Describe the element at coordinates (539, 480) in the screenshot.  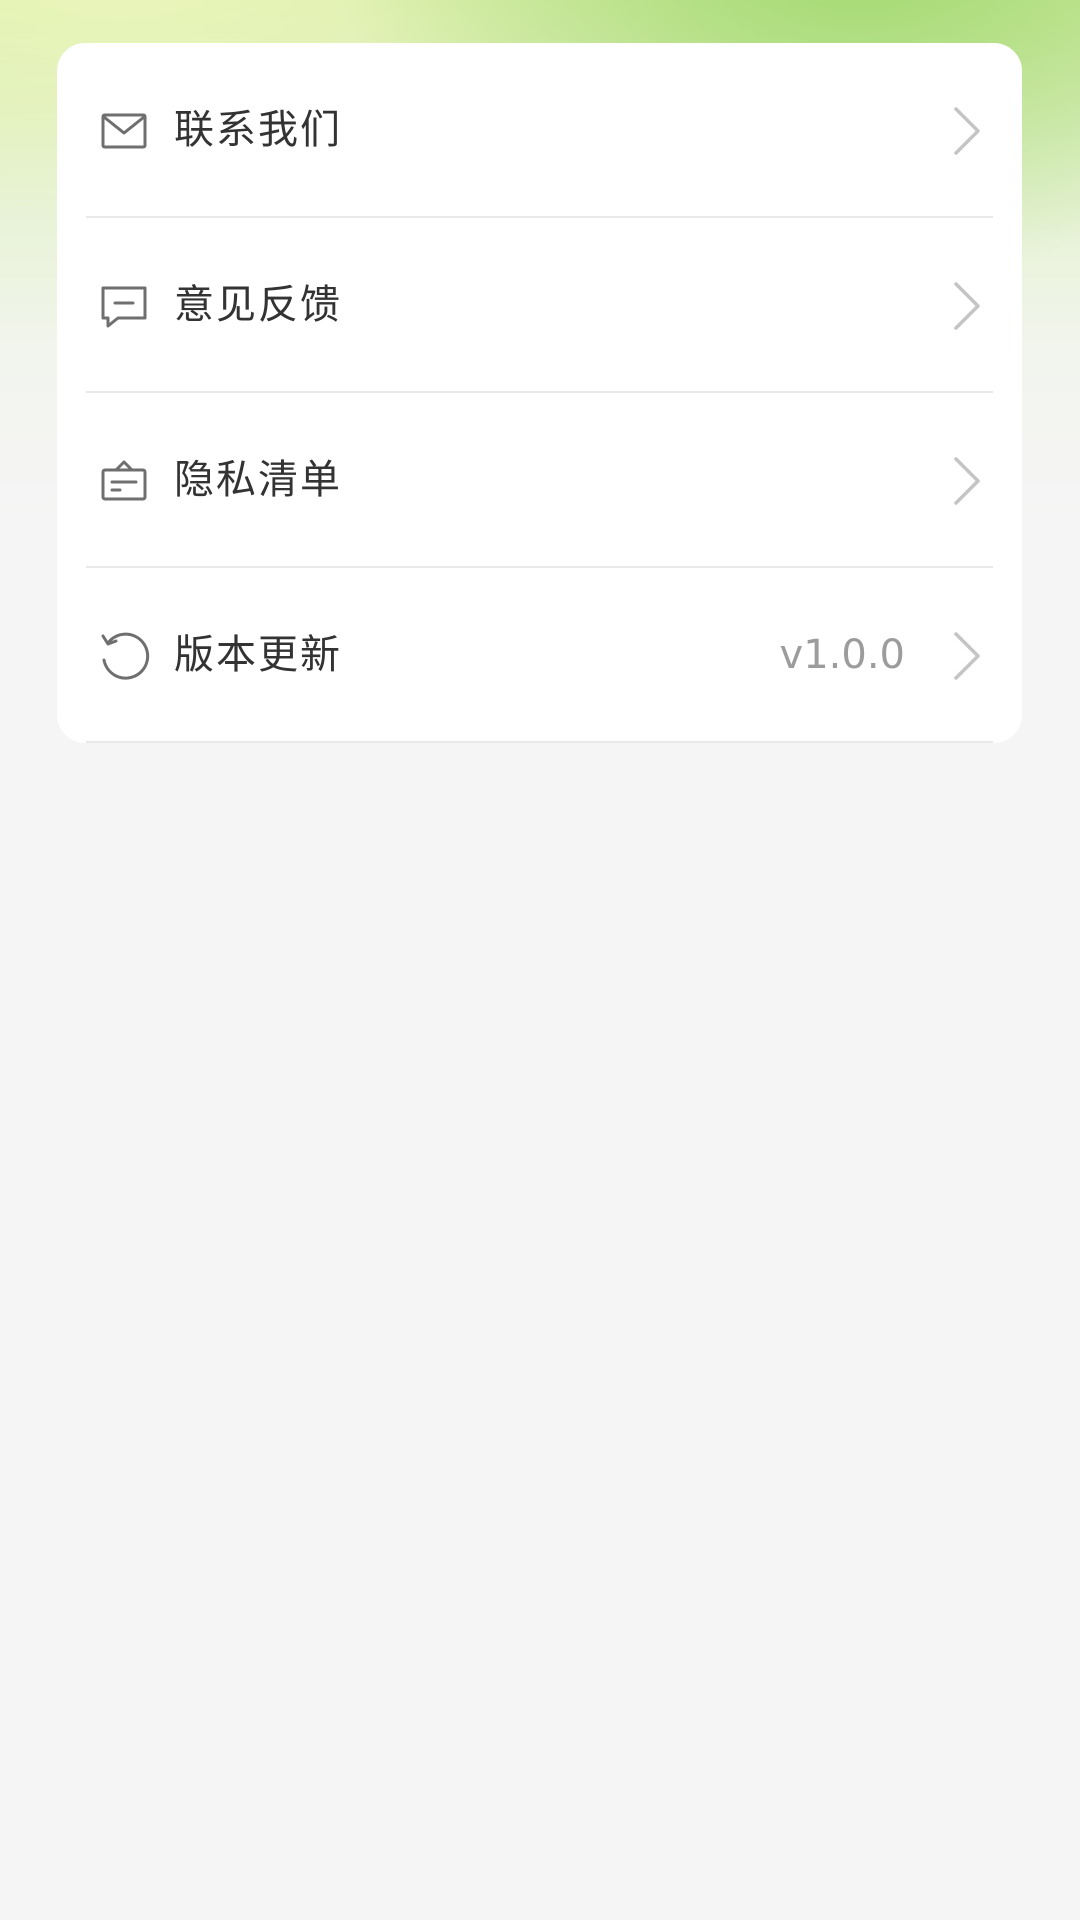
I see `menu-item-privacy-list: 隐私清单` at that location.